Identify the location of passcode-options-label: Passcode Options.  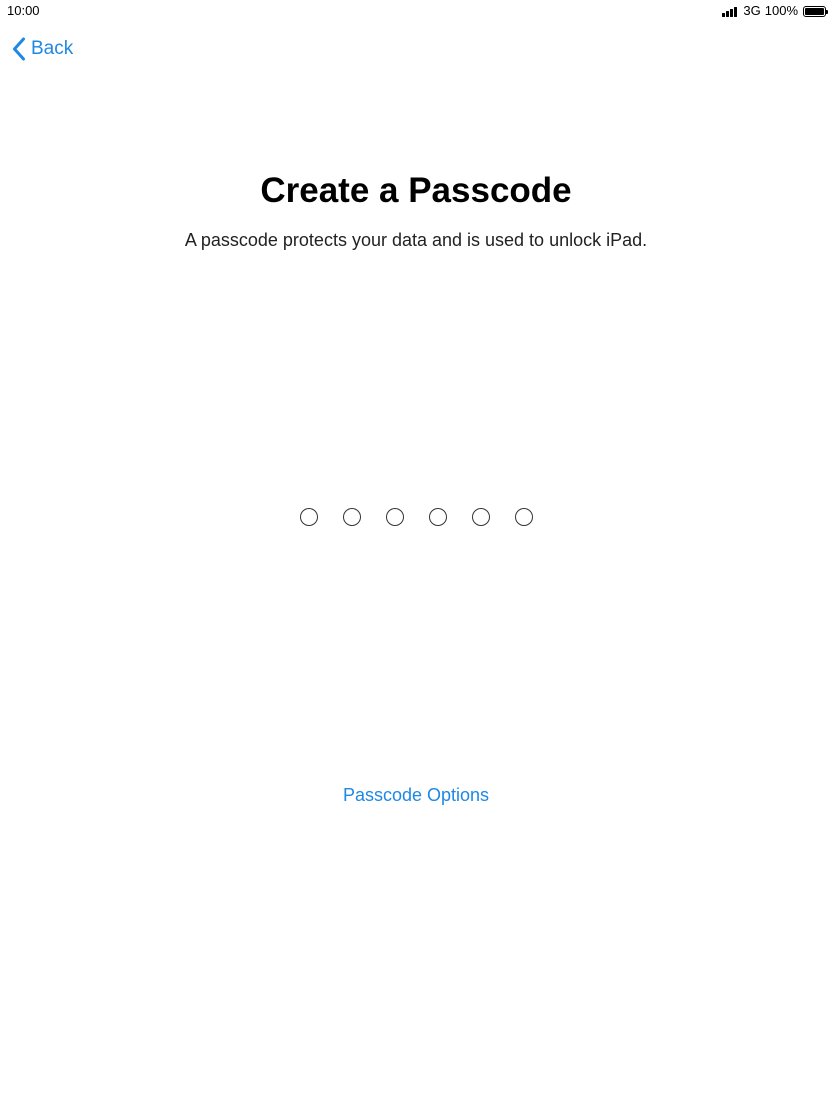
(416, 795).